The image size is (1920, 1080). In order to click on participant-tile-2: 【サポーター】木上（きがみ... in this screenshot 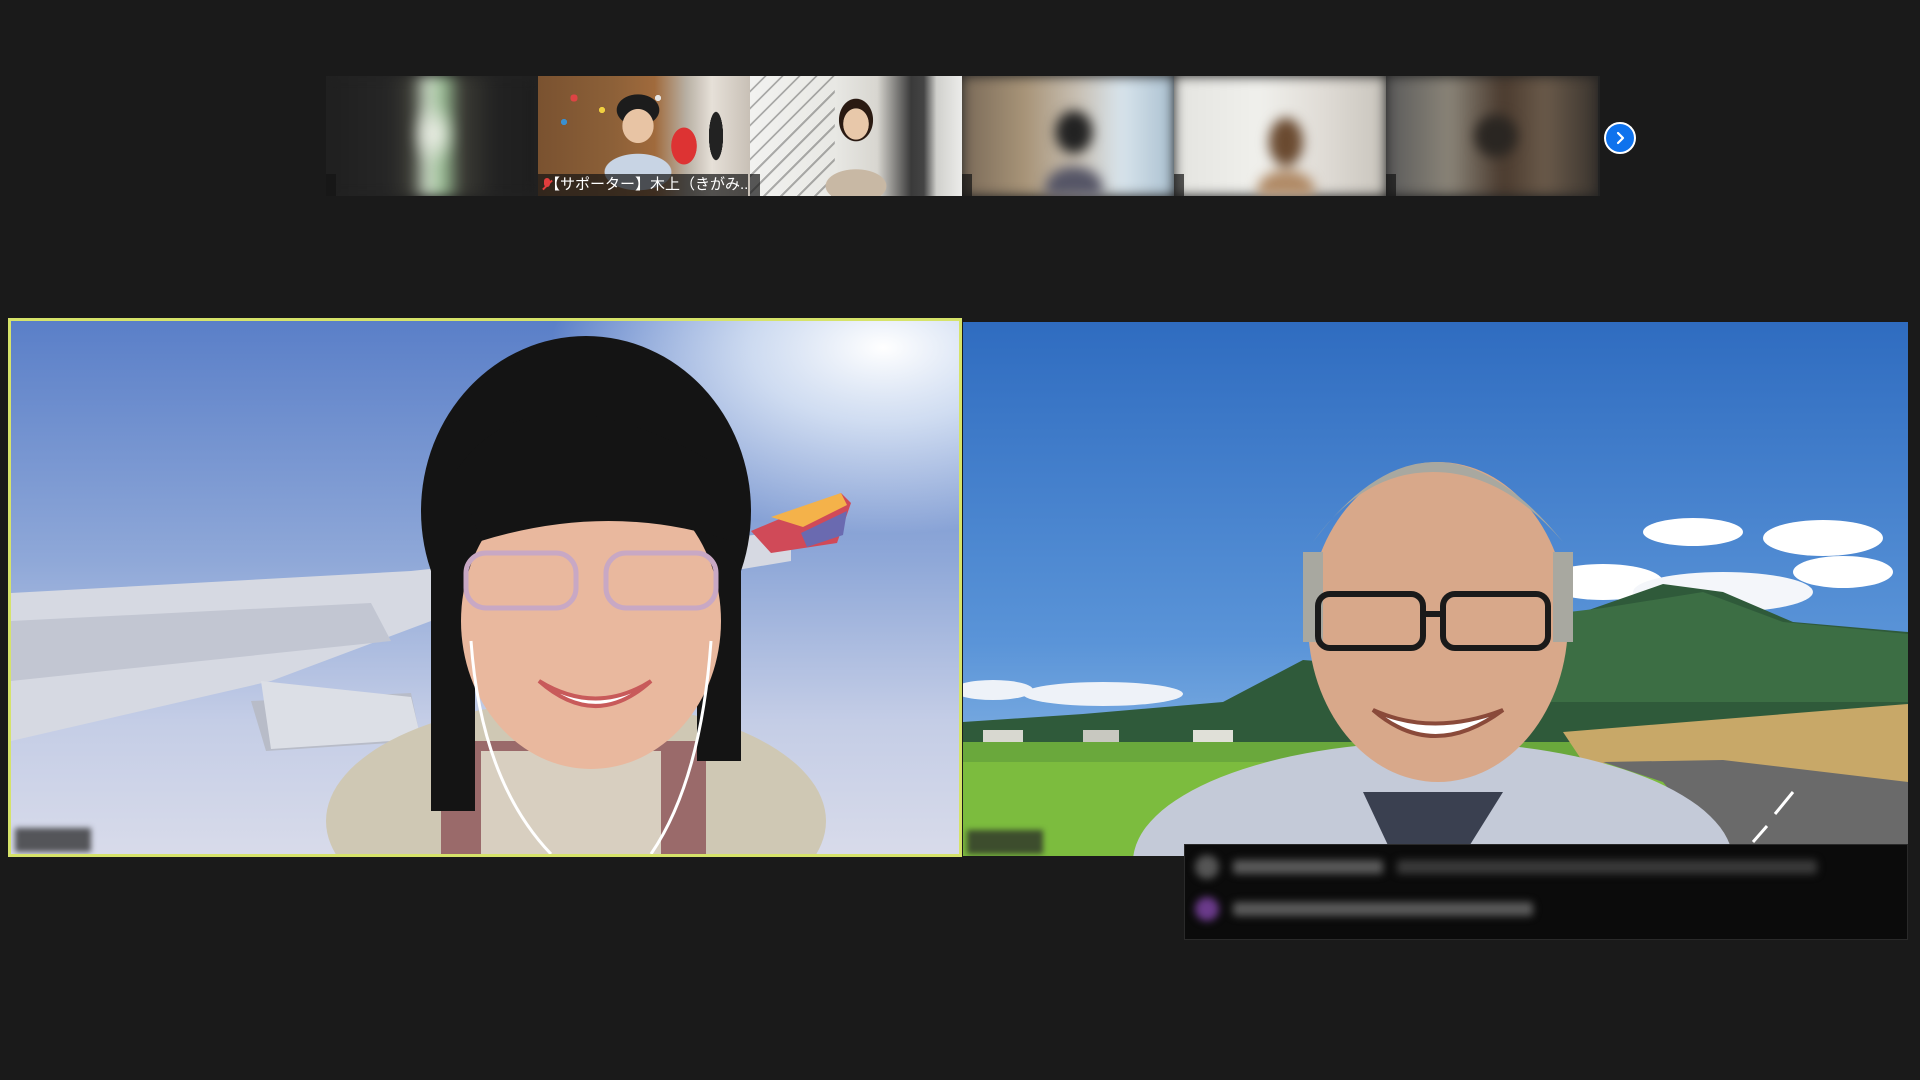, I will do `click(644, 136)`.